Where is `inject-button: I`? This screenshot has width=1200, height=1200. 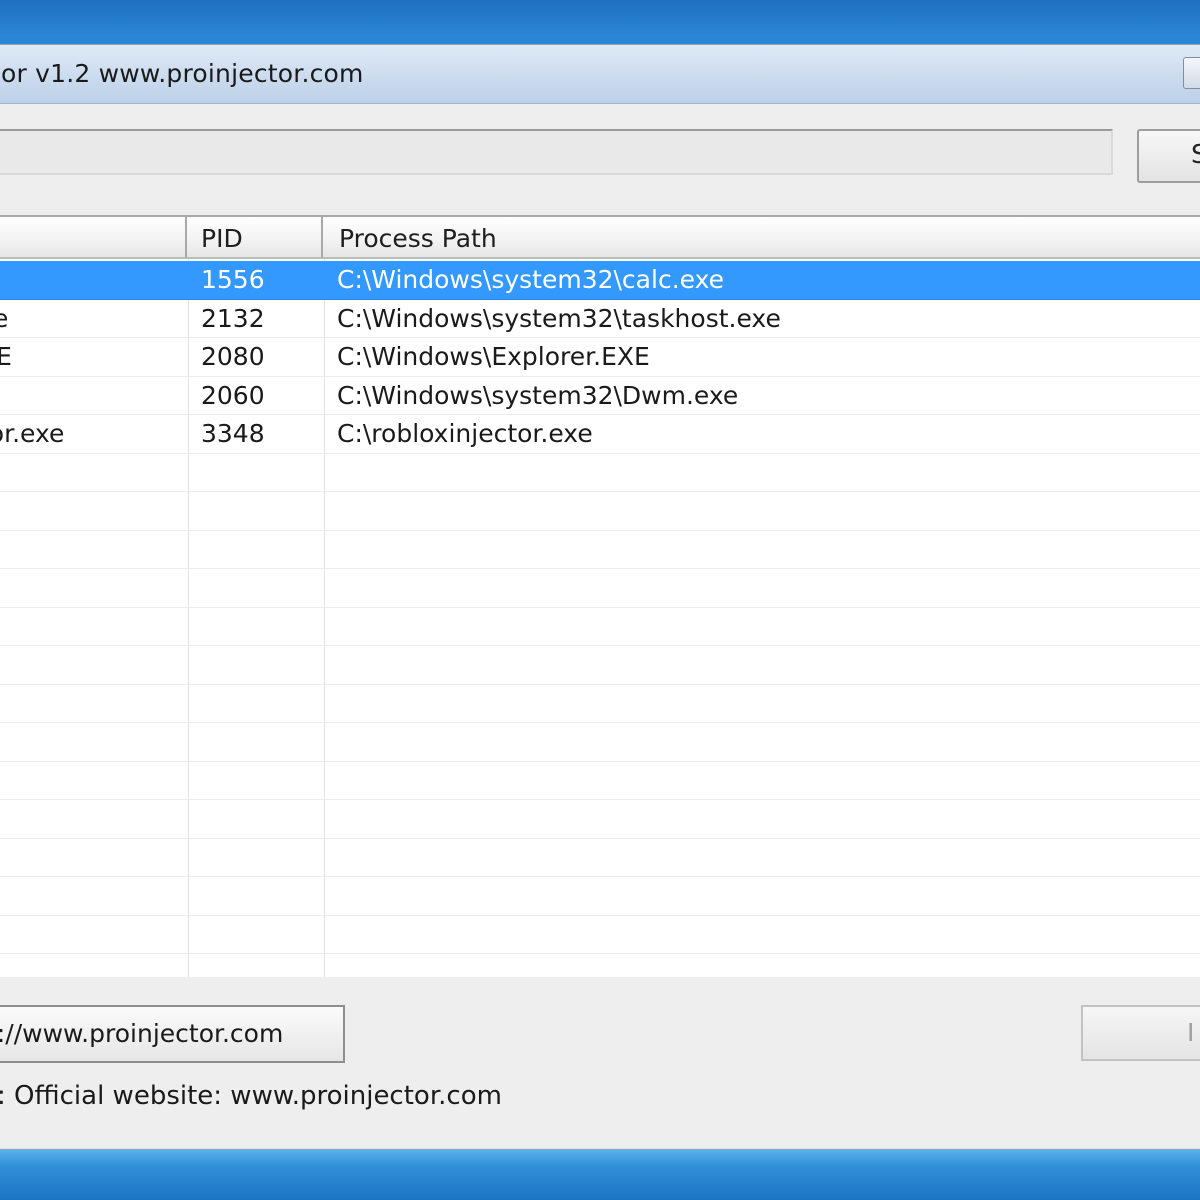
inject-button: I is located at coordinates (1140, 1033).